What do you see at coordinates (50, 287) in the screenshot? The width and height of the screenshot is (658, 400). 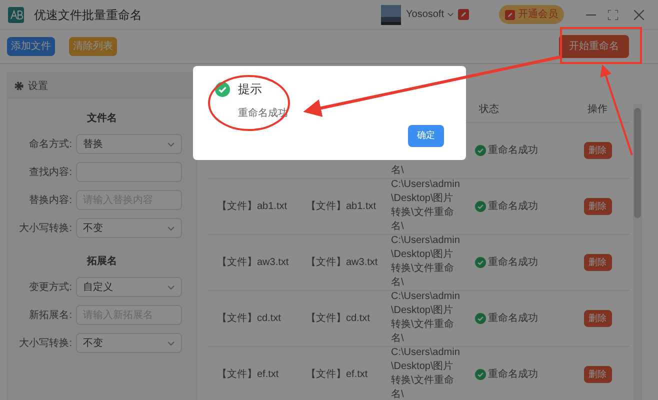 I see `field-label: 变更方式:` at bounding box center [50, 287].